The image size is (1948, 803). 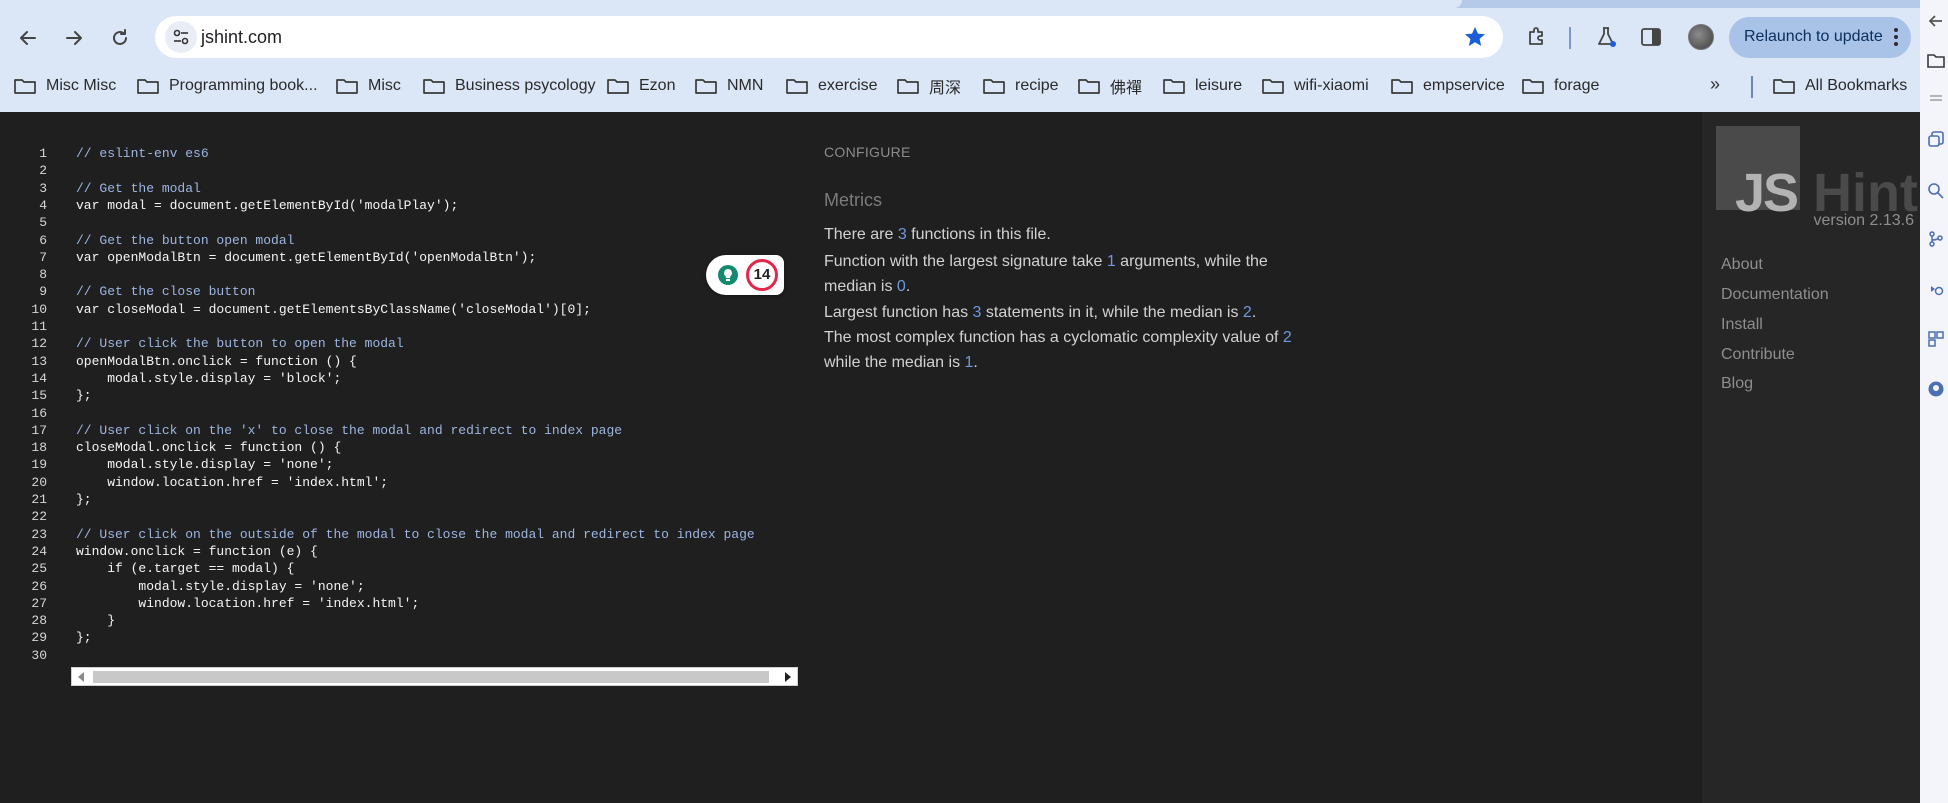 I want to click on all-bookmarks-button: All Bookmarks, so click(x=1840, y=86).